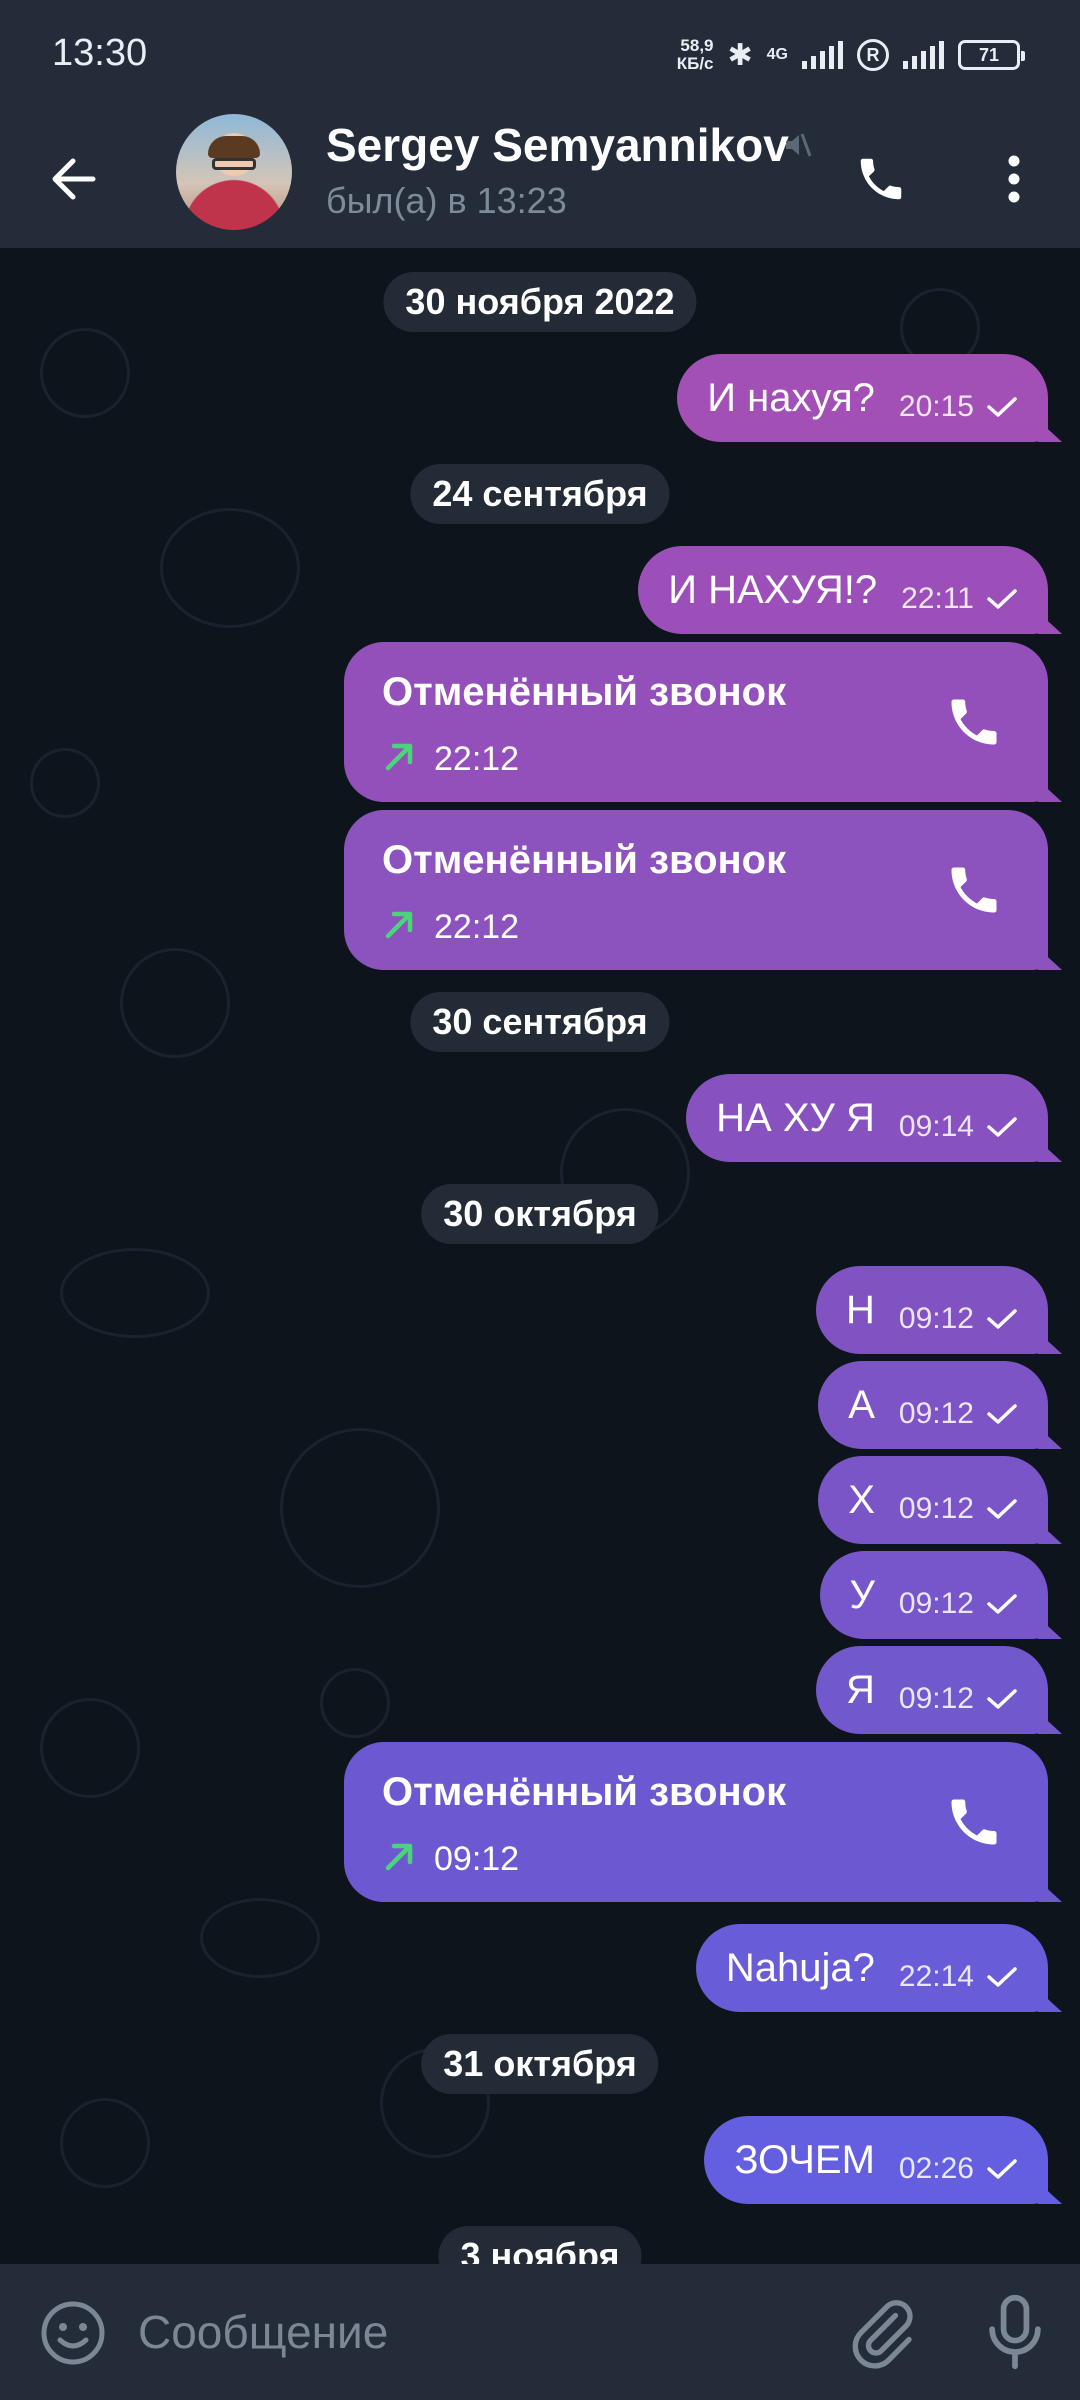 Image resolution: width=1080 pixels, height=2400 pixels. I want to click on status-time: 13:30, so click(100, 53).